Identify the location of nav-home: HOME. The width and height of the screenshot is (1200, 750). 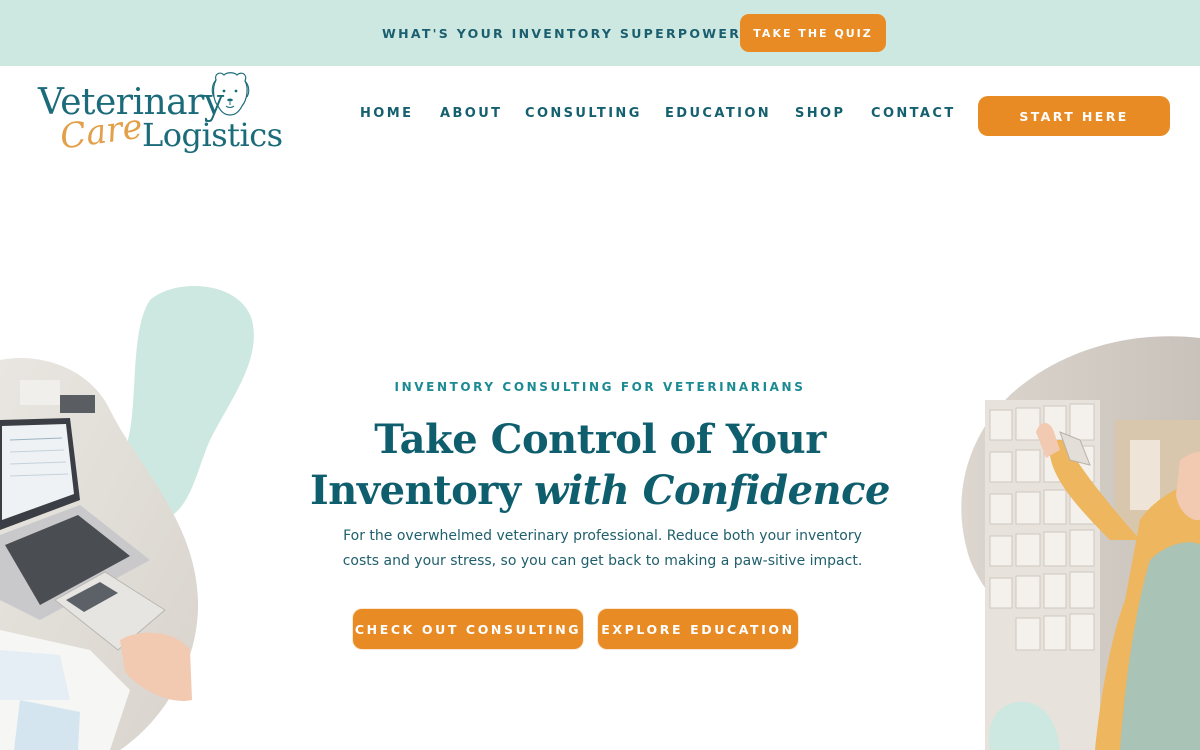
(386, 113).